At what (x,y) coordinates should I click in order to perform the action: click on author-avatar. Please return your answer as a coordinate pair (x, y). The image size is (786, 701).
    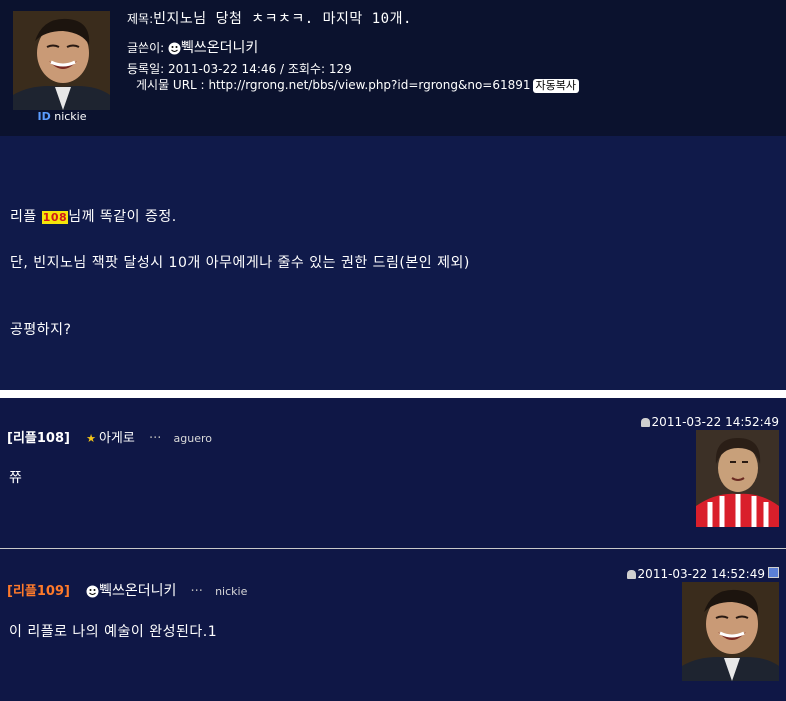
    Looking at the image, I should click on (61, 60).